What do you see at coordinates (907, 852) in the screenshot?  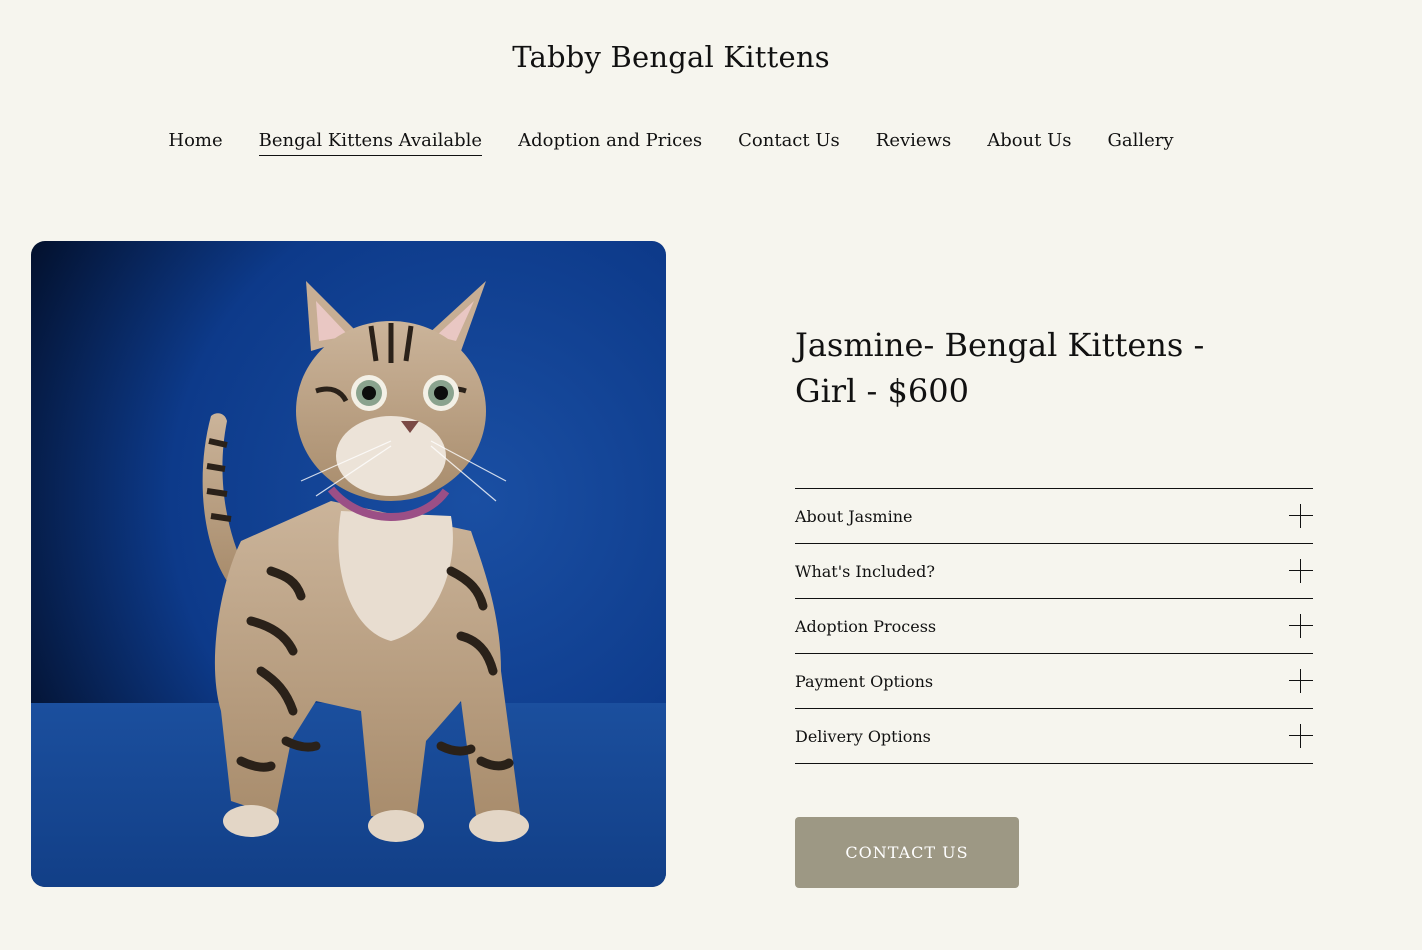 I see `contact-us-button: CONTACT US` at bounding box center [907, 852].